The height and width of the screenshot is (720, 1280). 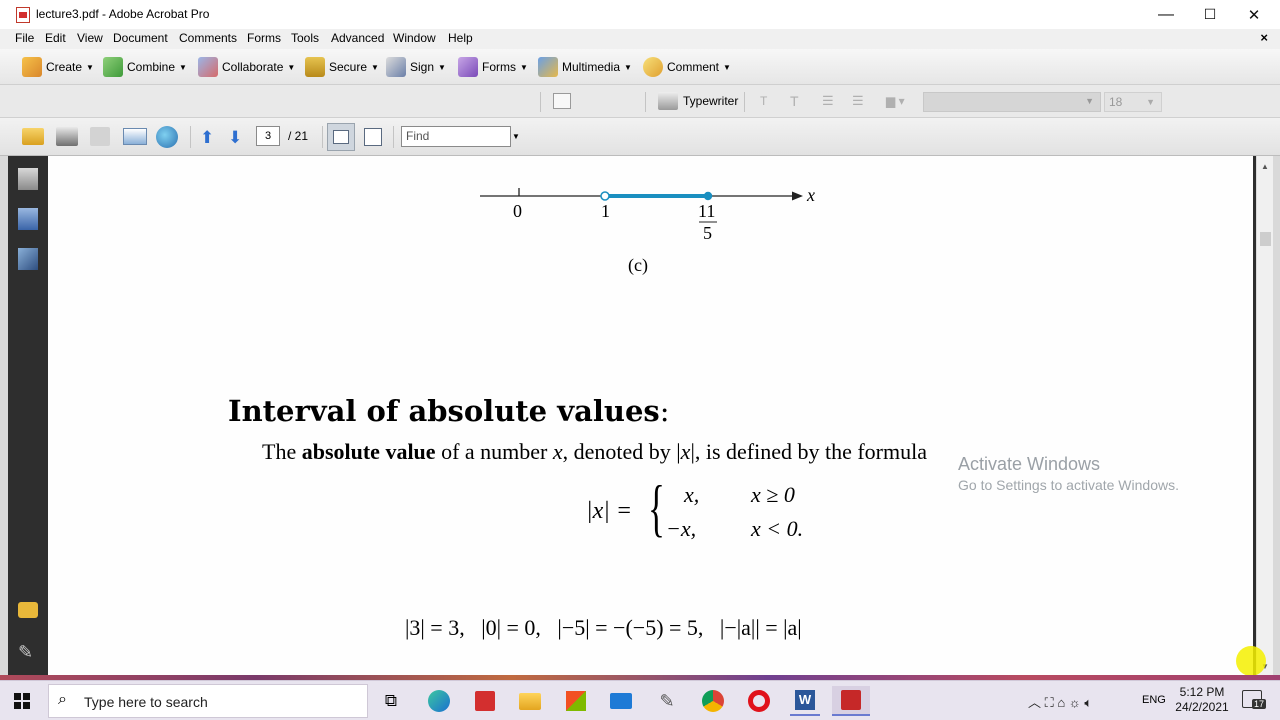 What do you see at coordinates (517, 211) in the screenshot?
I see `tick-label-0: 0` at bounding box center [517, 211].